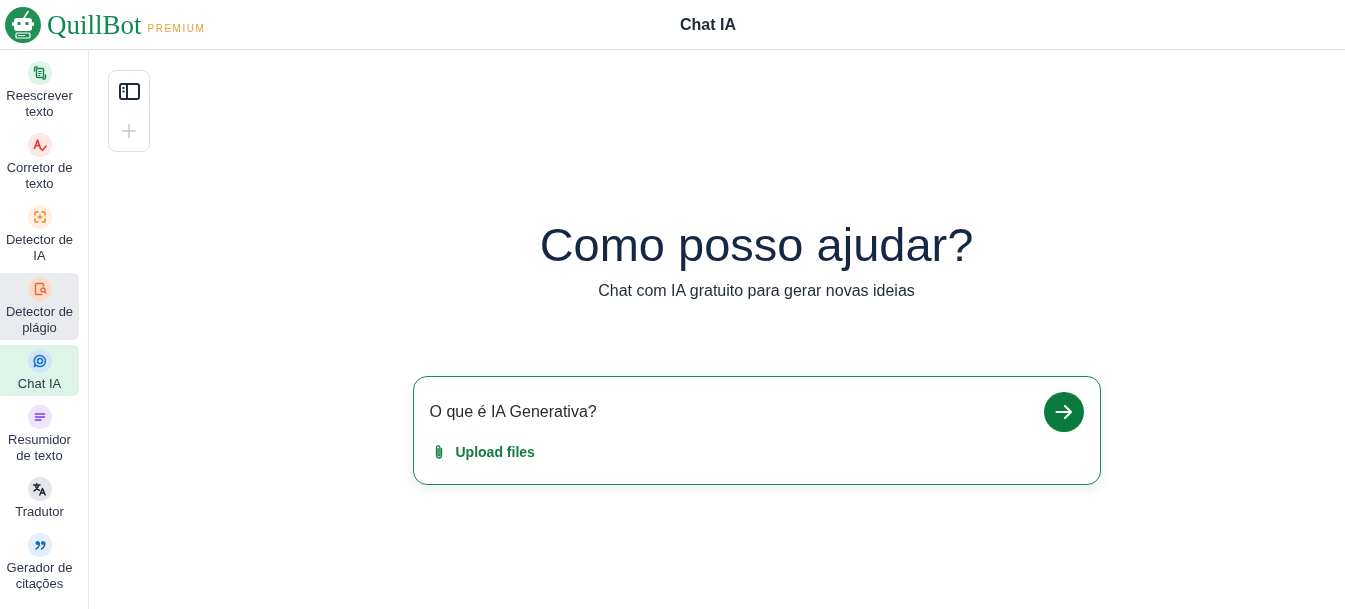 This screenshot has height=609, width=1345. I want to click on lines-icon, so click(39, 417).